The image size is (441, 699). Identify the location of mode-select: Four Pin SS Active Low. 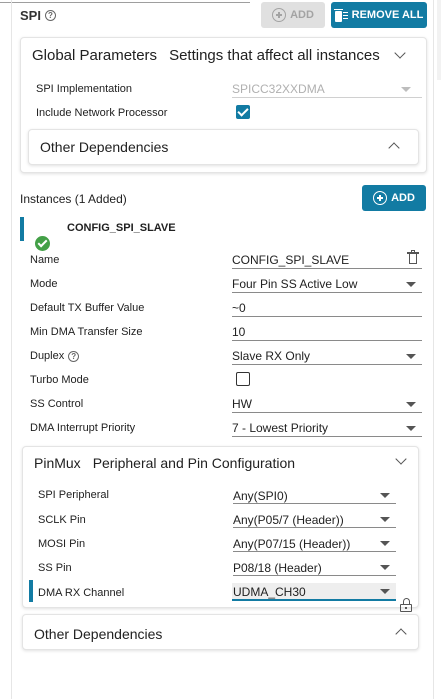
(294, 284).